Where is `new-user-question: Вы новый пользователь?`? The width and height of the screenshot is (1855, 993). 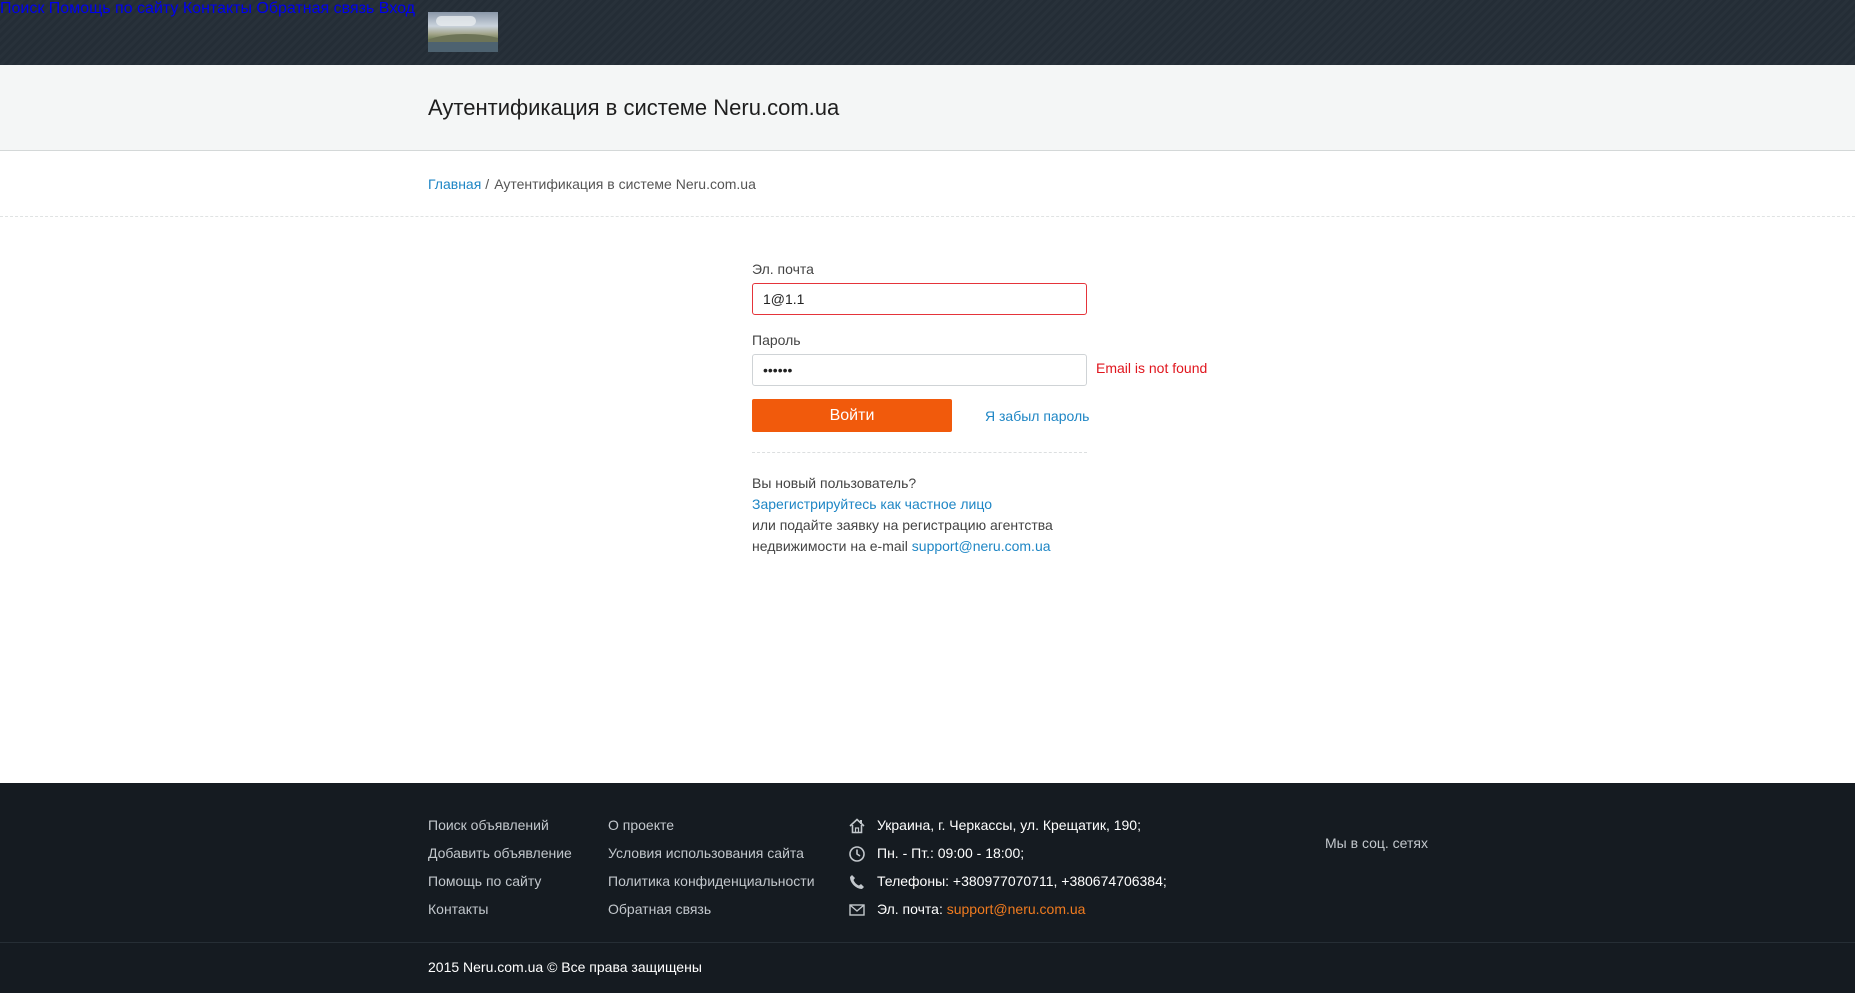 new-user-question: Вы новый пользователь? is located at coordinates (834, 483).